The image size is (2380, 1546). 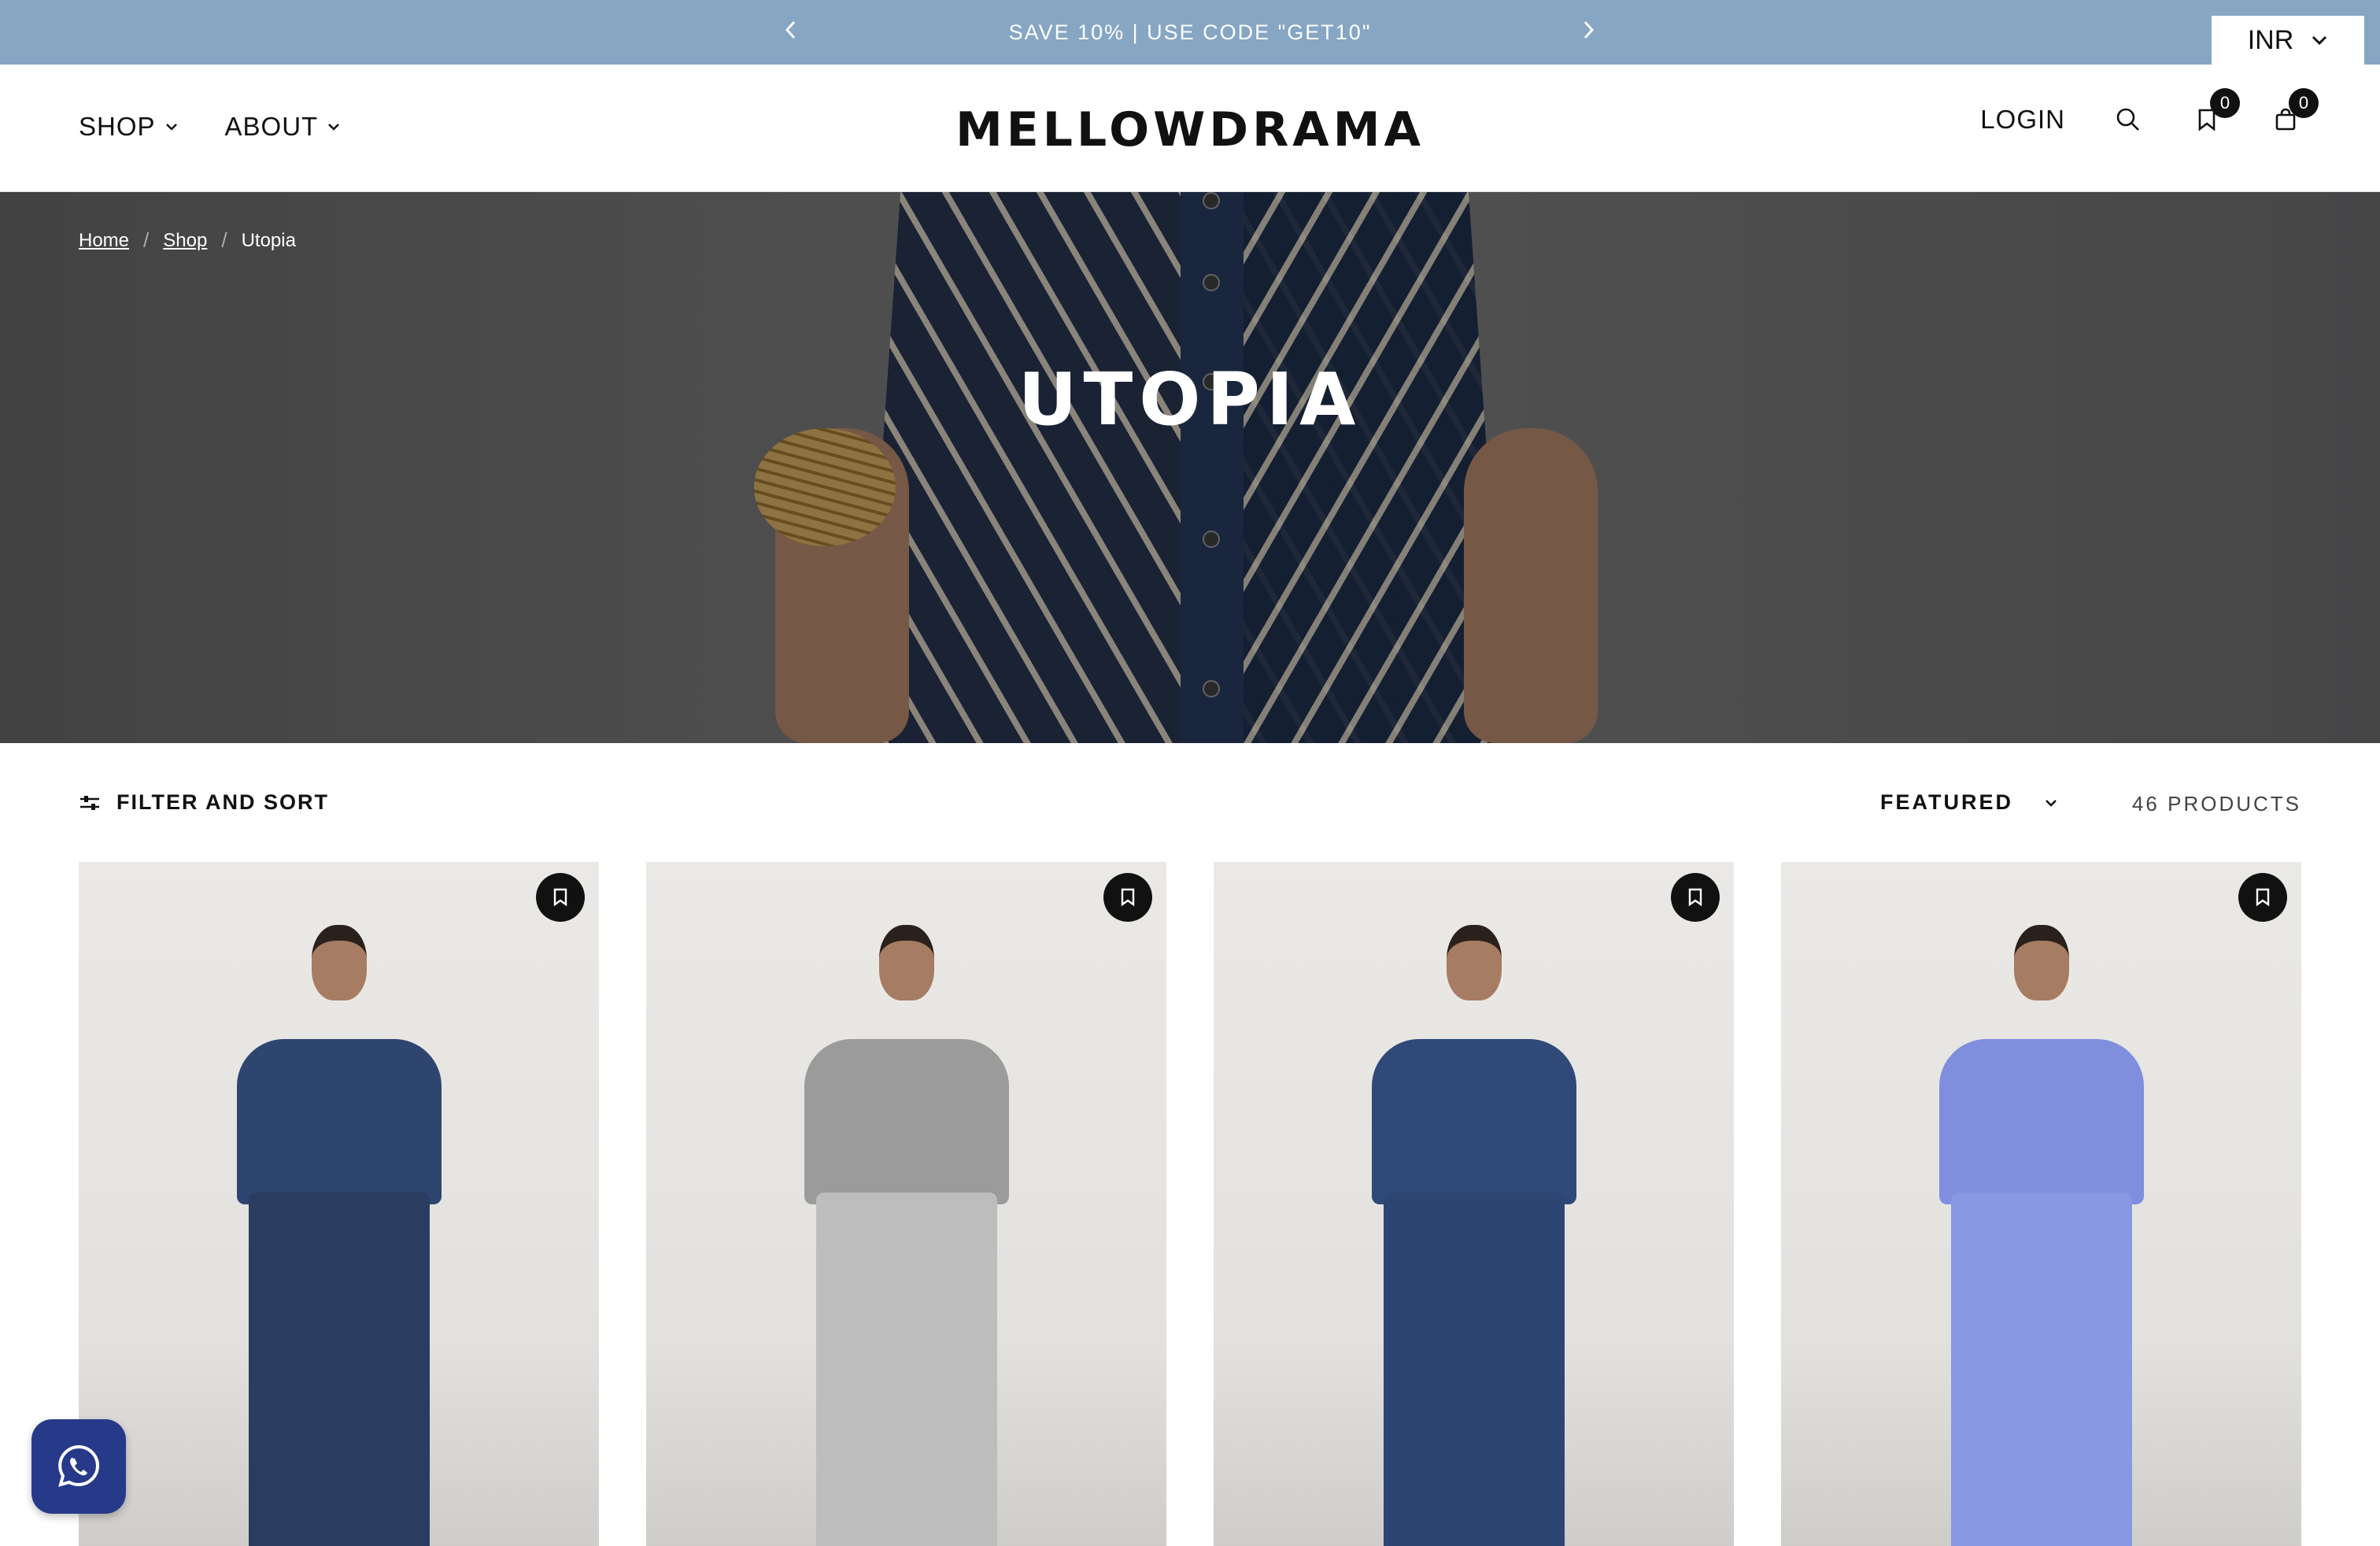 What do you see at coordinates (1190, 807) in the screenshot?
I see `collection-toolbar: FILTER AND SORT FEATURED 46 PRODUCTS` at bounding box center [1190, 807].